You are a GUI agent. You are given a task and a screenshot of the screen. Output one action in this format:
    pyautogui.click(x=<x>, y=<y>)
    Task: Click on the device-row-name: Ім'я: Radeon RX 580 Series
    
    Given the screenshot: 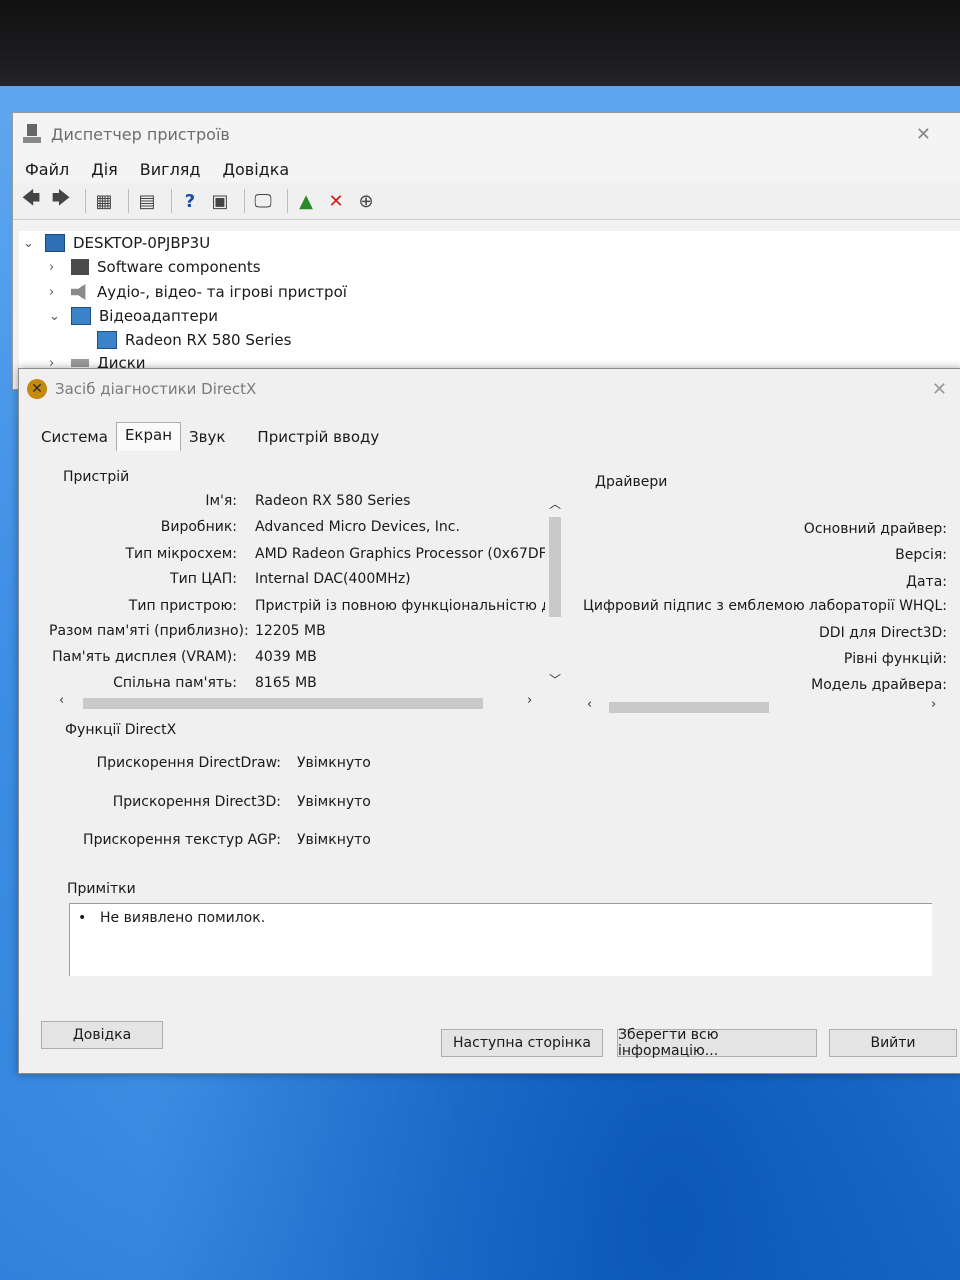 What is the action you would take?
    pyautogui.click(x=297, y=503)
    